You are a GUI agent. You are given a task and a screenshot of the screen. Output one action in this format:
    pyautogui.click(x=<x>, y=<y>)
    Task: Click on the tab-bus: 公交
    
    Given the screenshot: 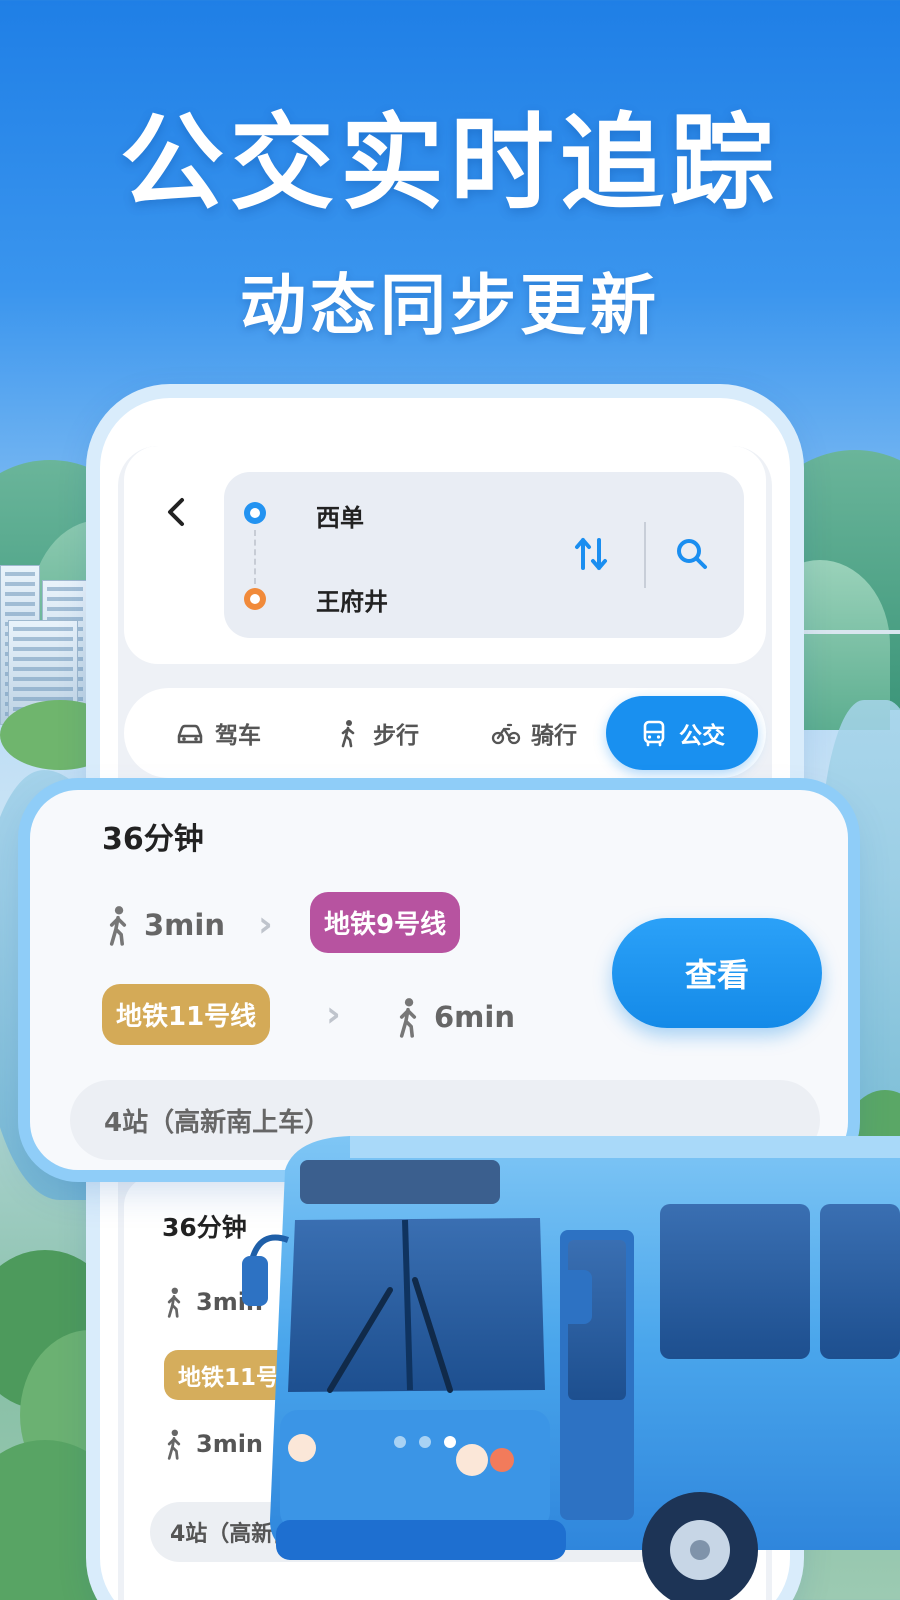 What is the action you would take?
    pyautogui.click(x=682, y=733)
    